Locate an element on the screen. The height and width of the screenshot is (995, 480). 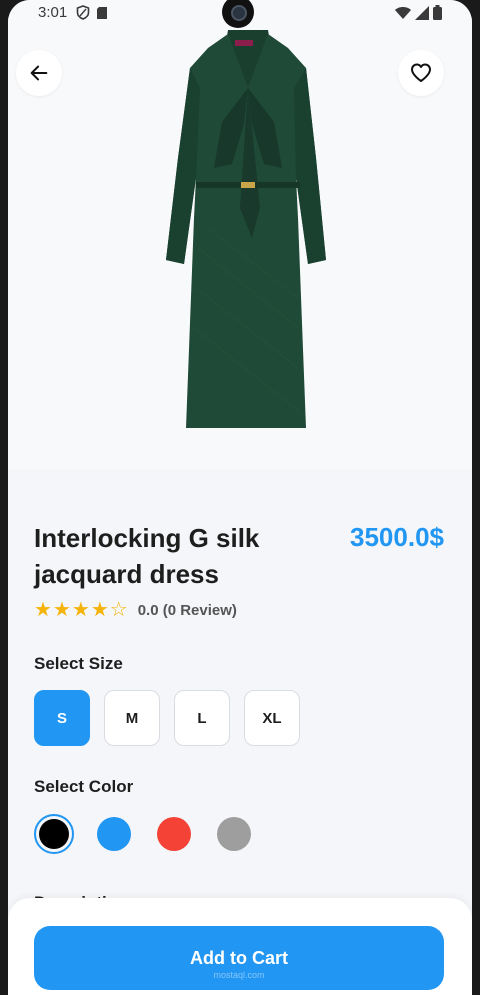
color-options is located at coordinates (144, 834).